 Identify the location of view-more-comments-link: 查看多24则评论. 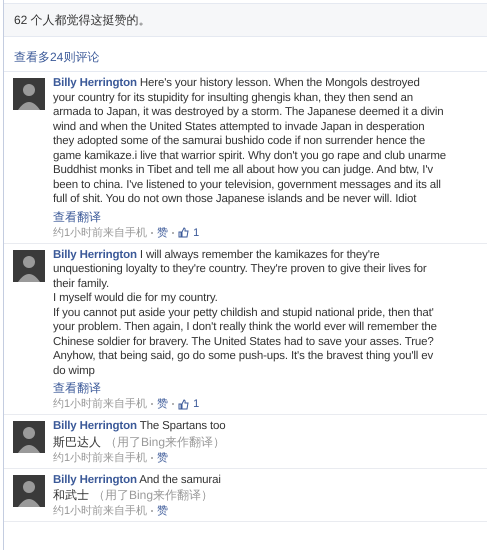
(57, 57).